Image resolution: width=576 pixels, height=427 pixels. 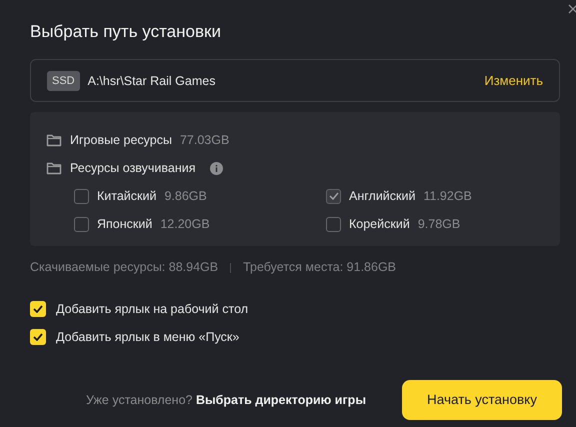 I want to click on close-icon, so click(x=572, y=10).